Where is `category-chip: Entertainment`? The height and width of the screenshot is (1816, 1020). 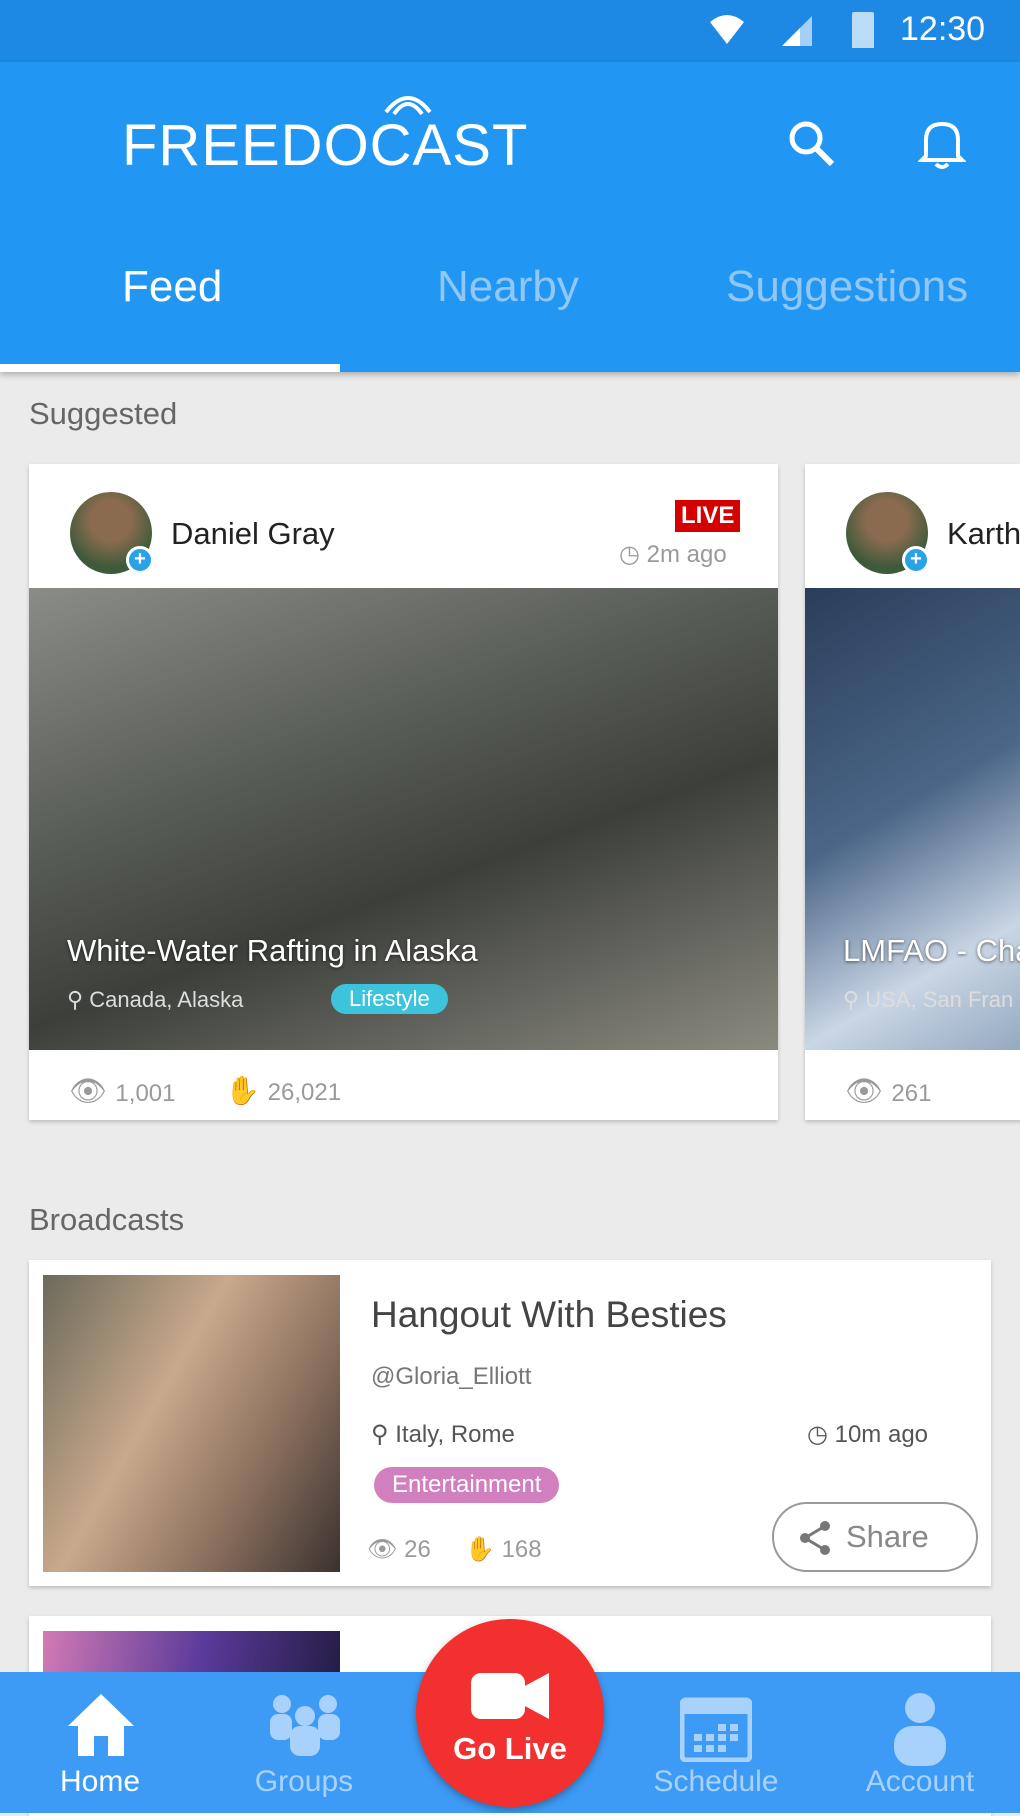
category-chip: Entertainment is located at coordinates (467, 1485).